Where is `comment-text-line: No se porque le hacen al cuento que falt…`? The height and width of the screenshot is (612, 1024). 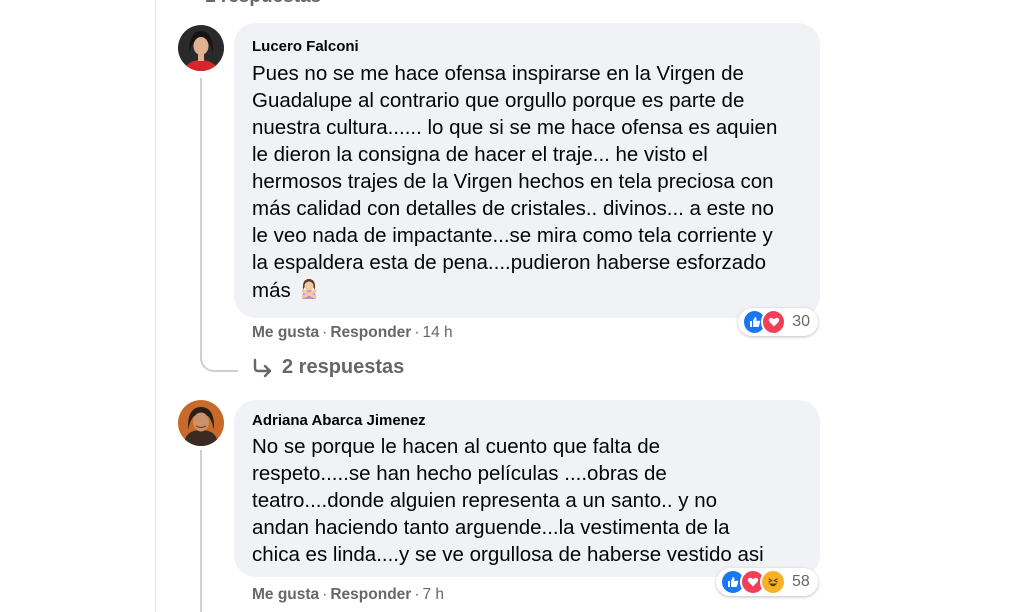
comment-text-line: No se porque le hacen al cuento que falt… is located at coordinates (456, 446).